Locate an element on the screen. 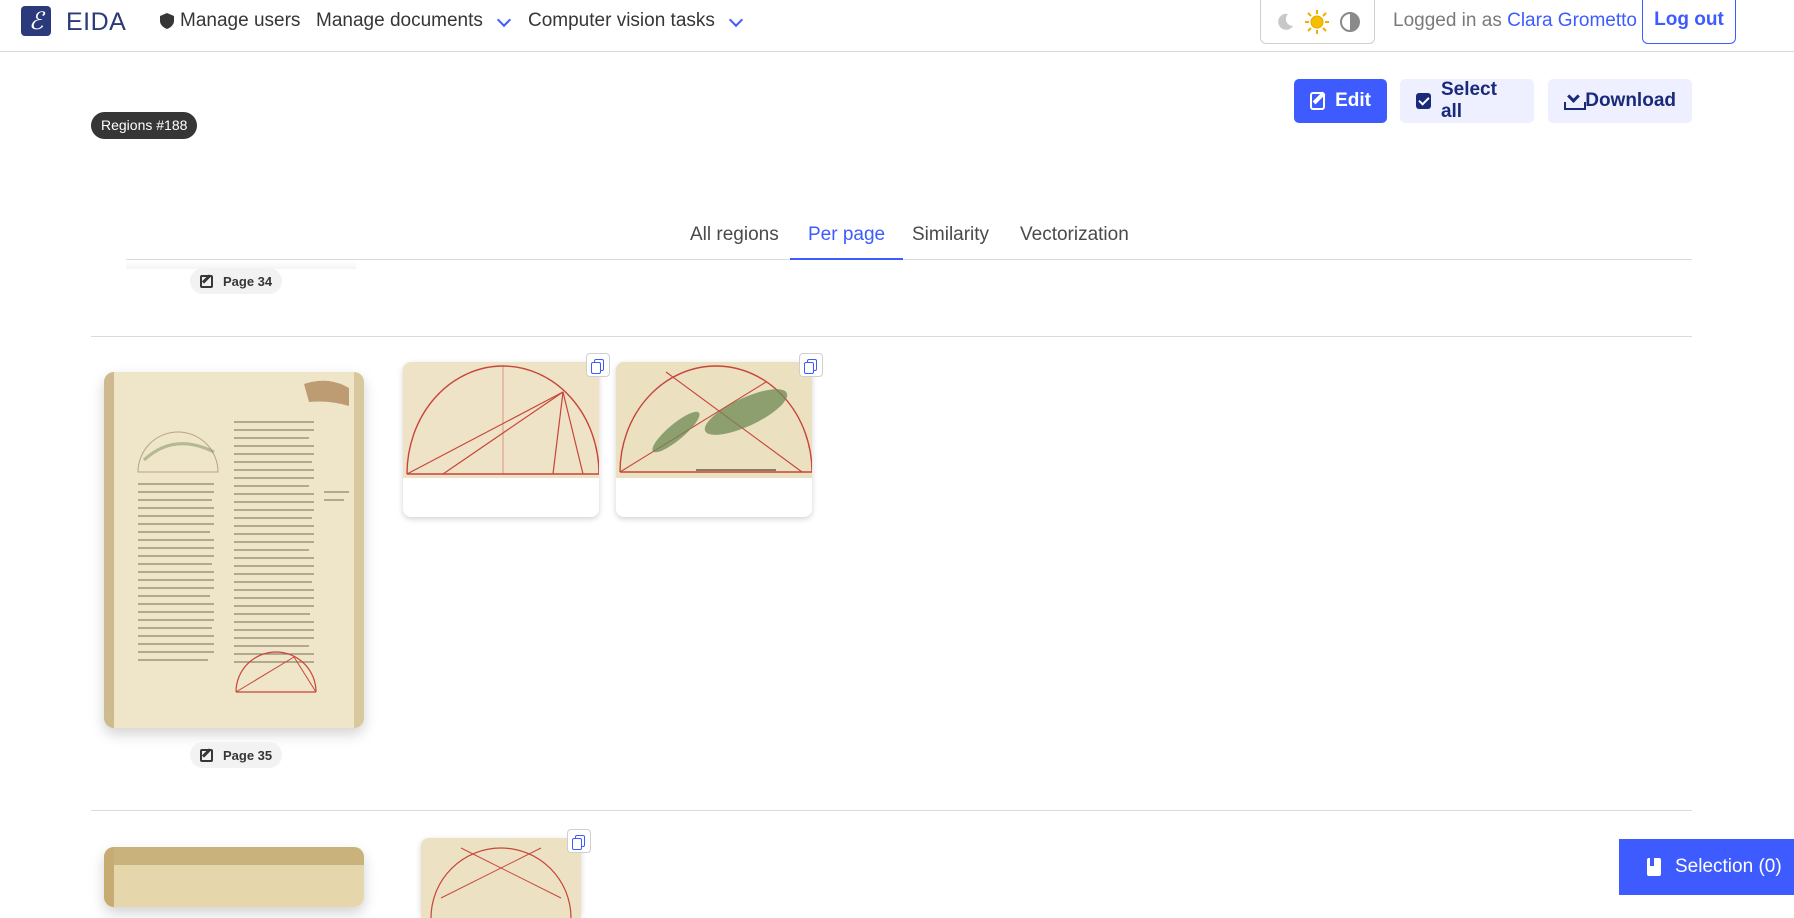 This screenshot has height=918, width=1794. nav-computer-vision-tasks-label: Computer vision tasks is located at coordinates (621, 20).